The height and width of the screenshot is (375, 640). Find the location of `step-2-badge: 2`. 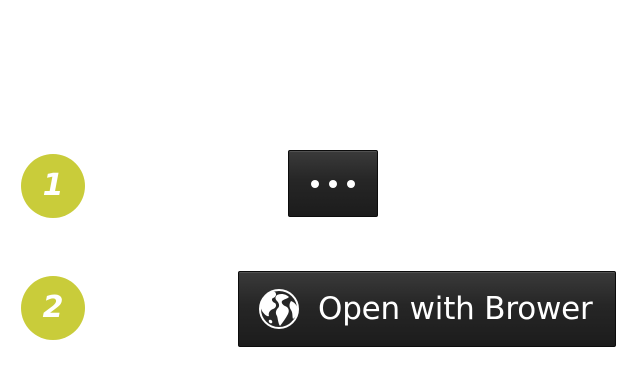

step-2-badge: 2 is located at coordinates (53, 308).